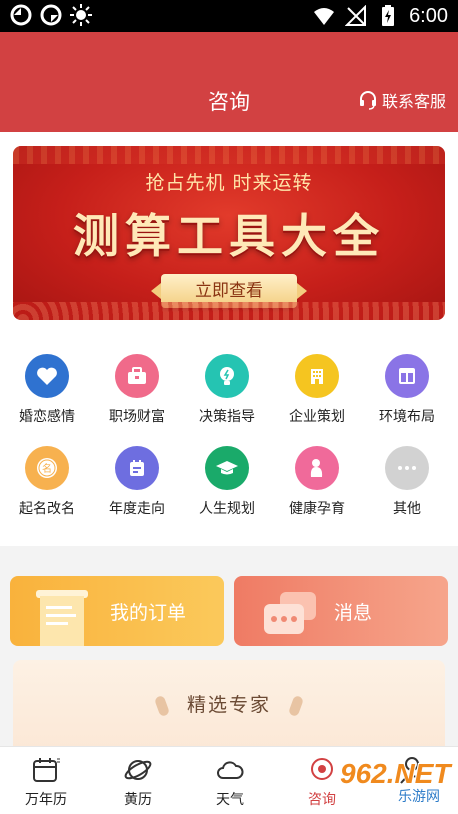  Describe the element at coordinates (390, 781) in the screenshot. I see `site-watermark: 962.NET 乐游网` at that location.